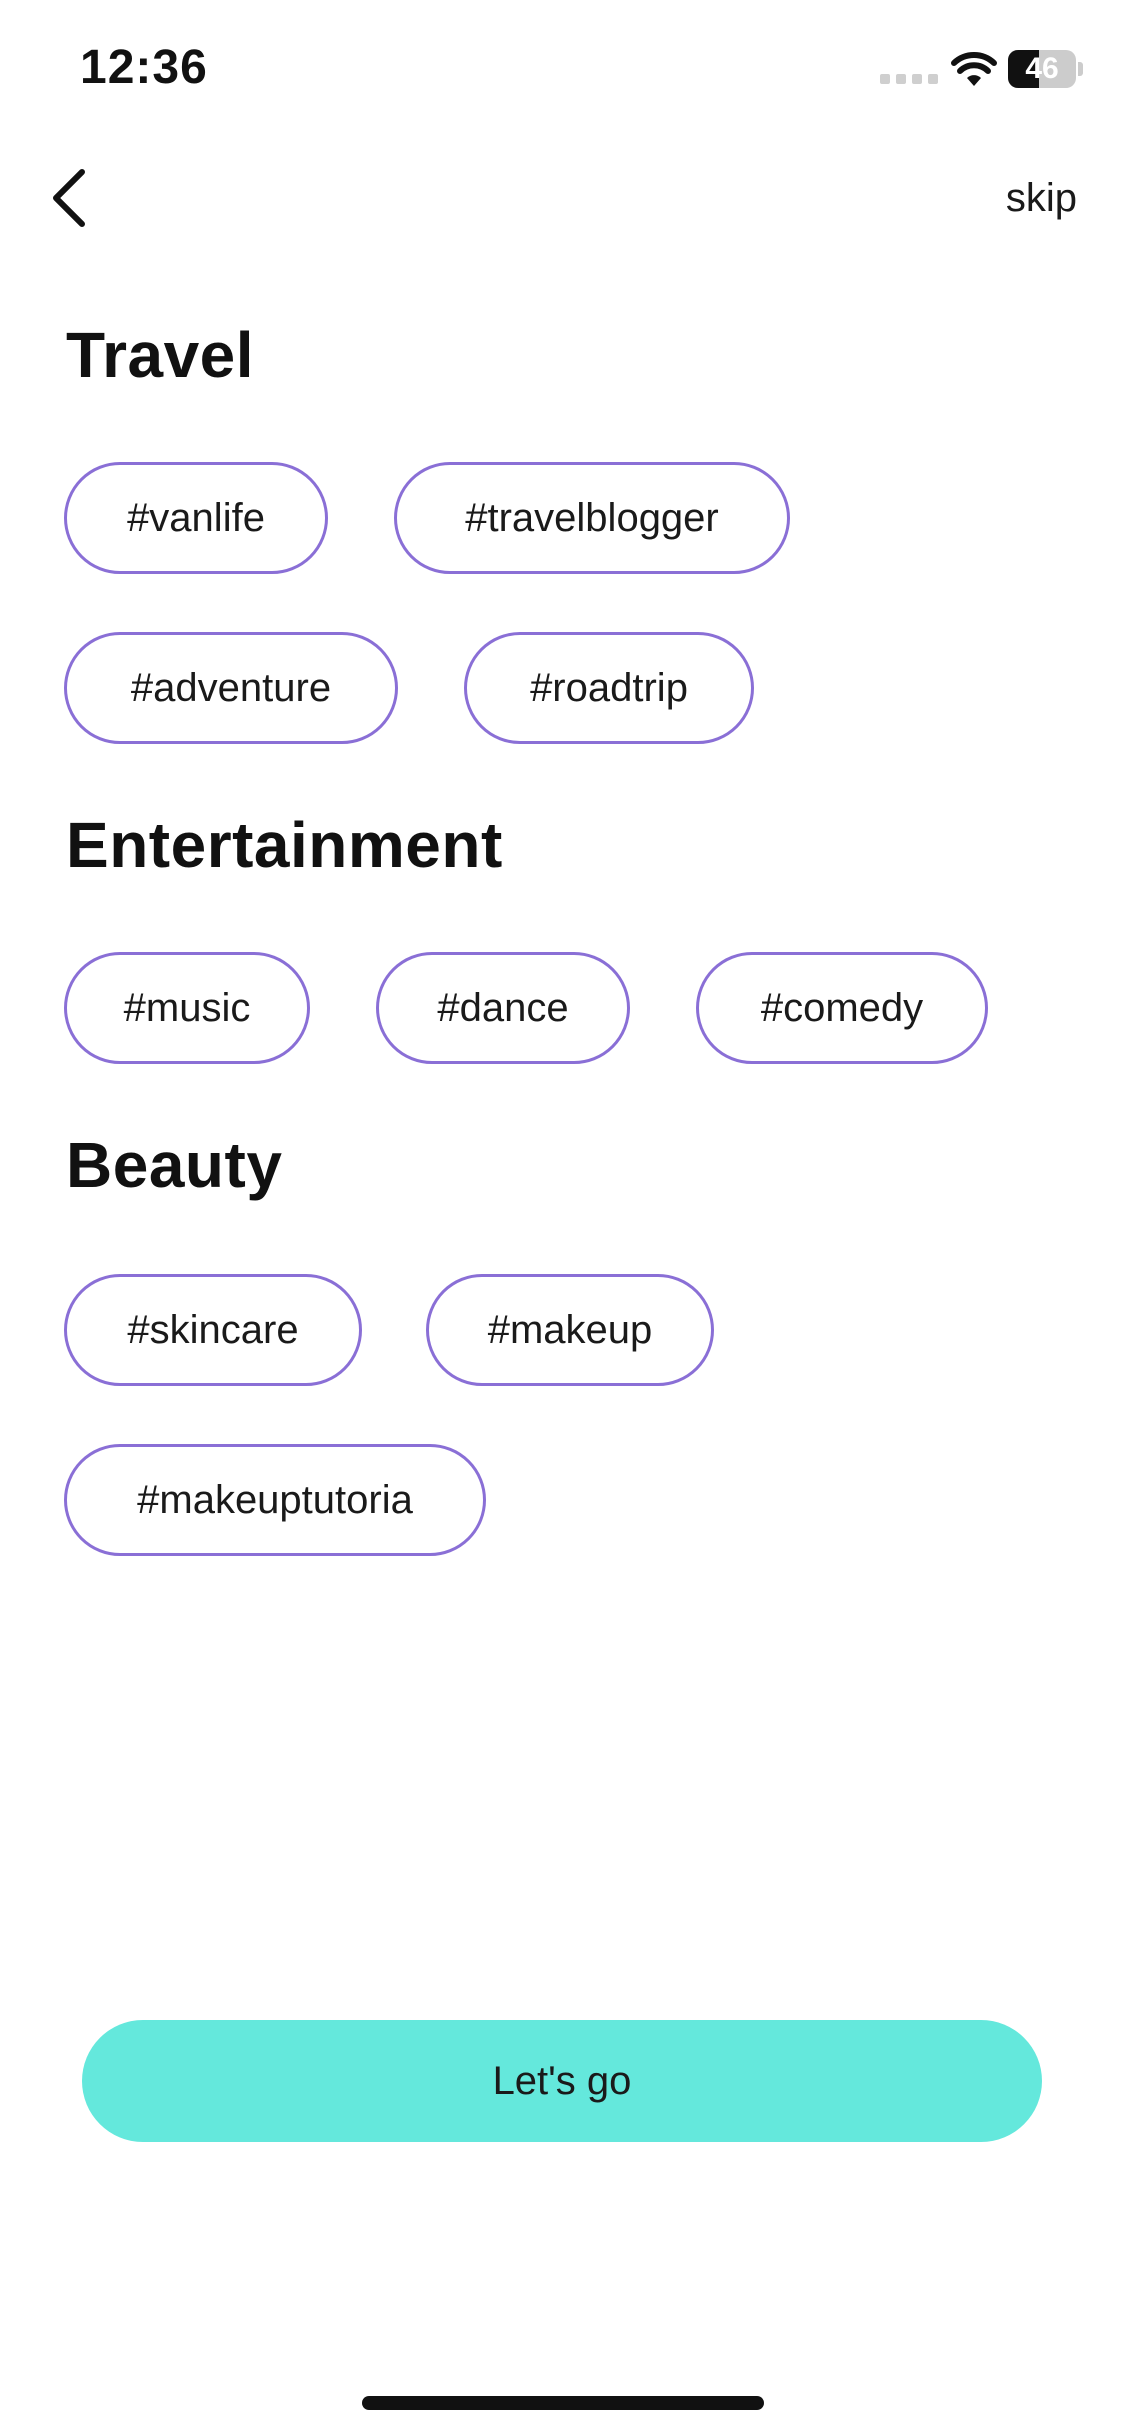  What do you see at coordinates (909, 79) in the screenshot?
I see `cellular-signal-icon` at bounding box center [909, 79].